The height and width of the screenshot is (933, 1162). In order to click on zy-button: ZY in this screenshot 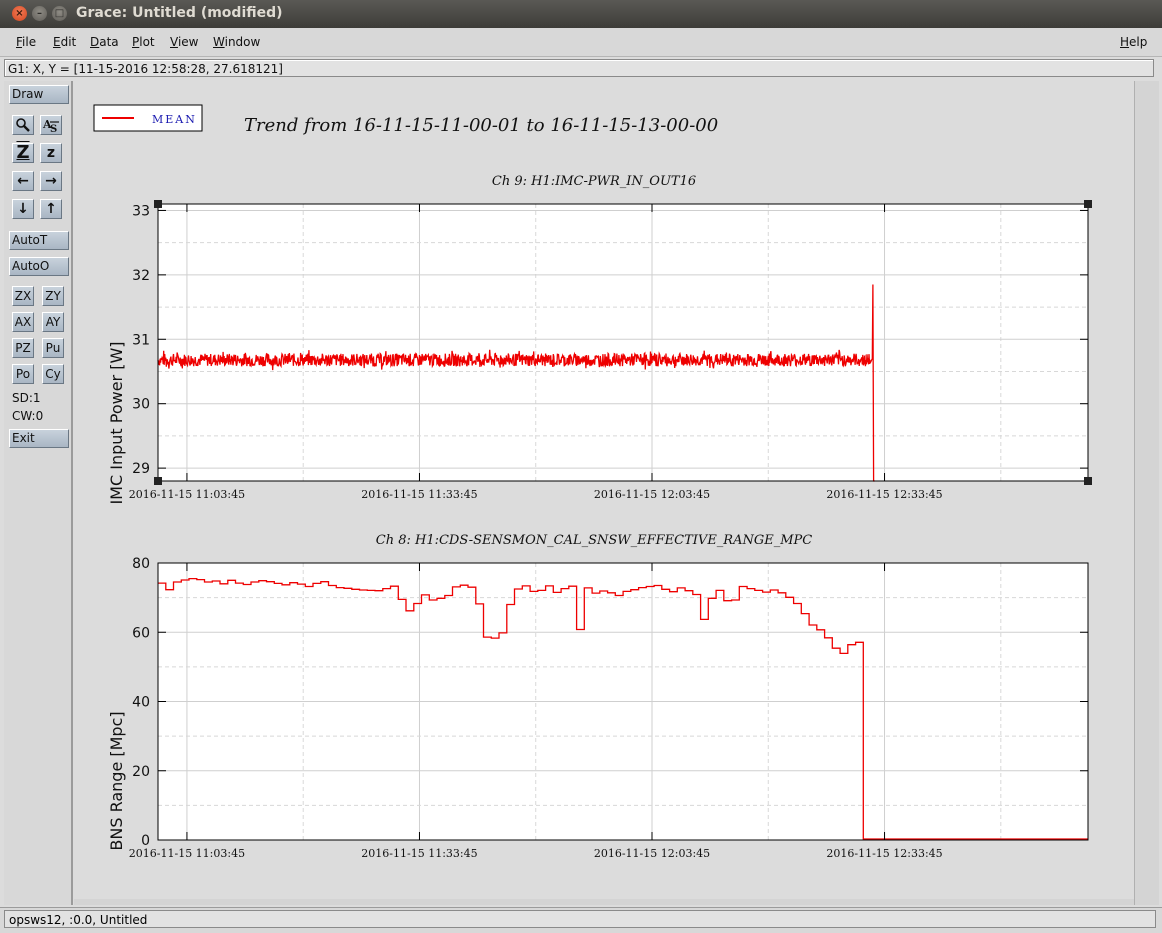, I will do `click(53, 296)`.